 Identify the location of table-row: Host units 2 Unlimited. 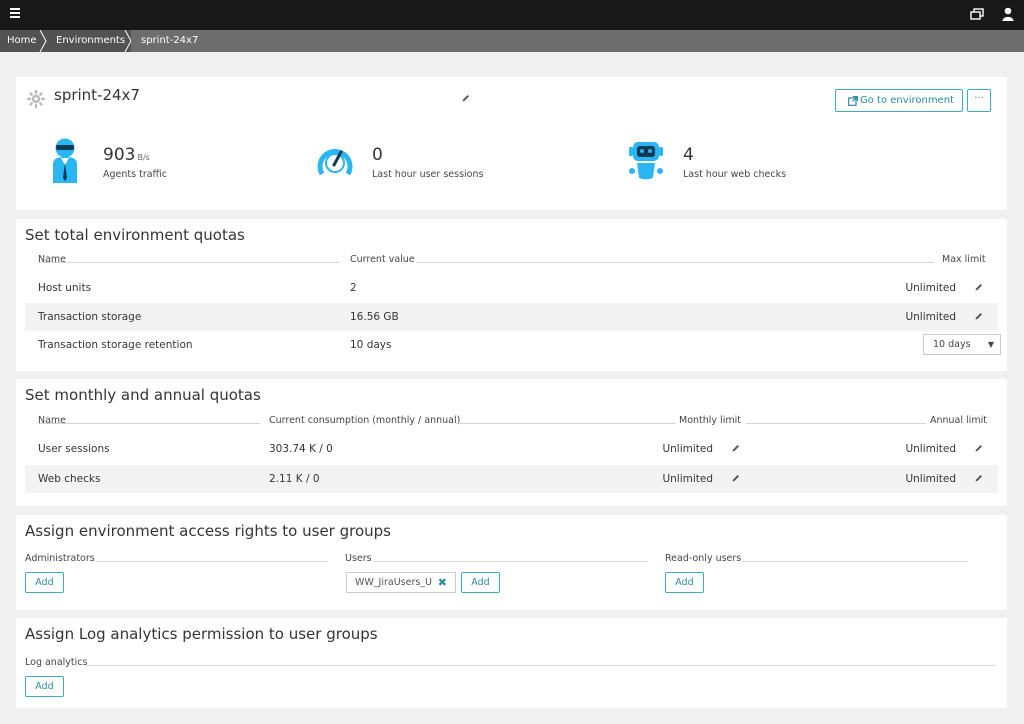
(511, 288).